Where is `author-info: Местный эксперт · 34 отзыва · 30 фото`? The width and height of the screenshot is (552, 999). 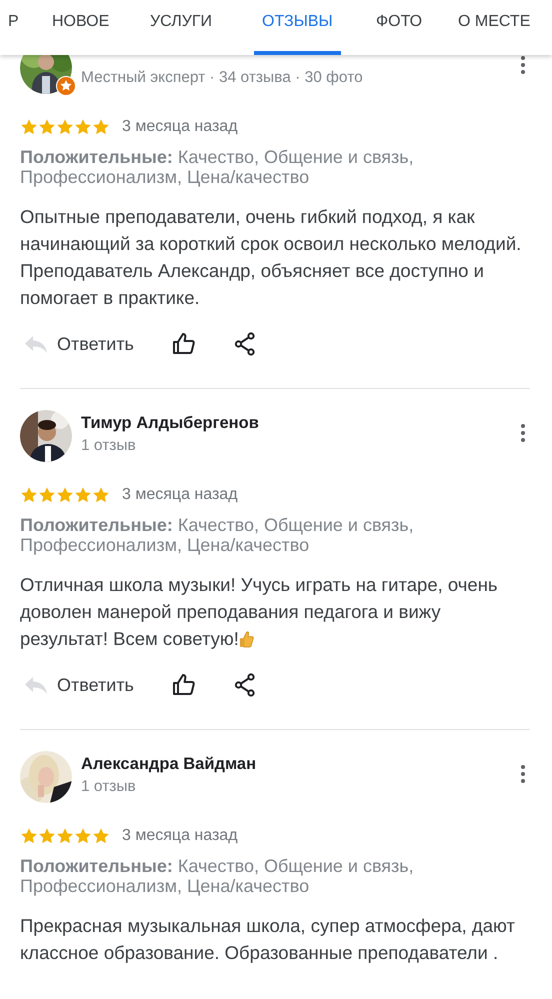
author-info: Местный эксперт · 34 отзыва · 30 фото is located at coordinates (222, 78).